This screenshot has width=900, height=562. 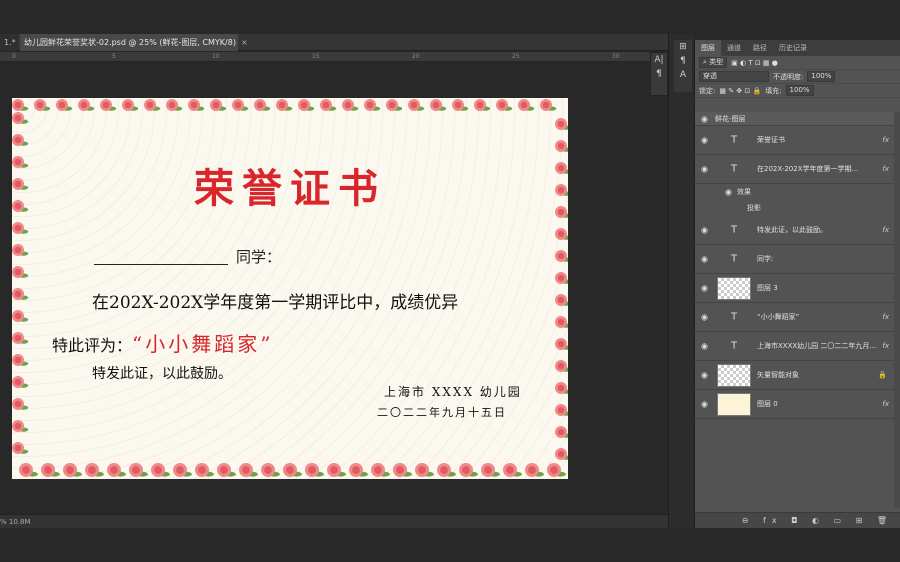 I want to click on blend-mode-select: 穿透, so click(x=734, y=76).